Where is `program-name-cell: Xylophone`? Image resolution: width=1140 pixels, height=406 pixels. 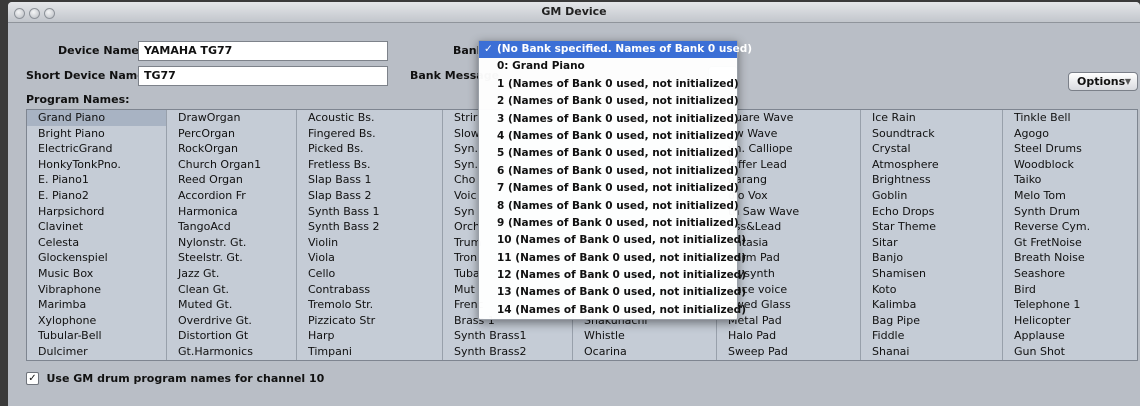 program-name-cell: Xylophone is located at coordinates (96, 321).